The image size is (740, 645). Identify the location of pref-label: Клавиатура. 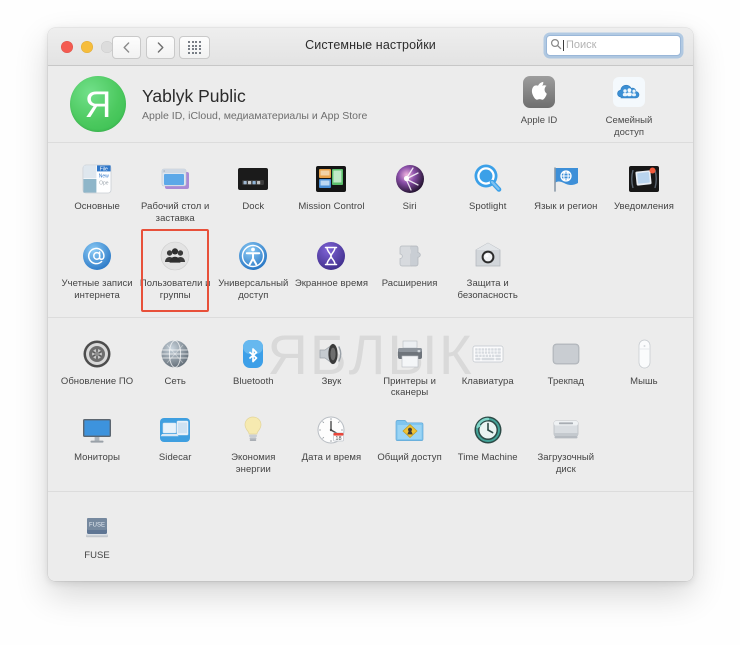
(487, 381).